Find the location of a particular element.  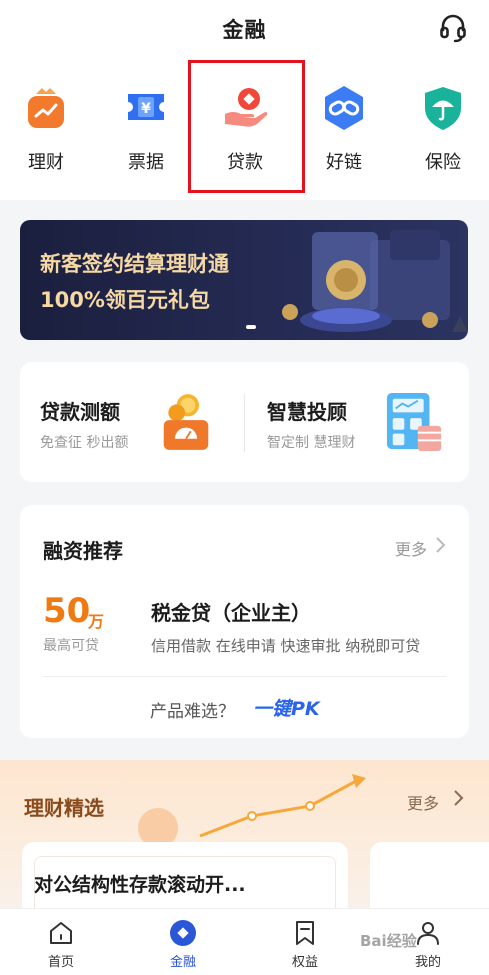

quick-entry-label: 理财 is located at coordinates (46, 162).